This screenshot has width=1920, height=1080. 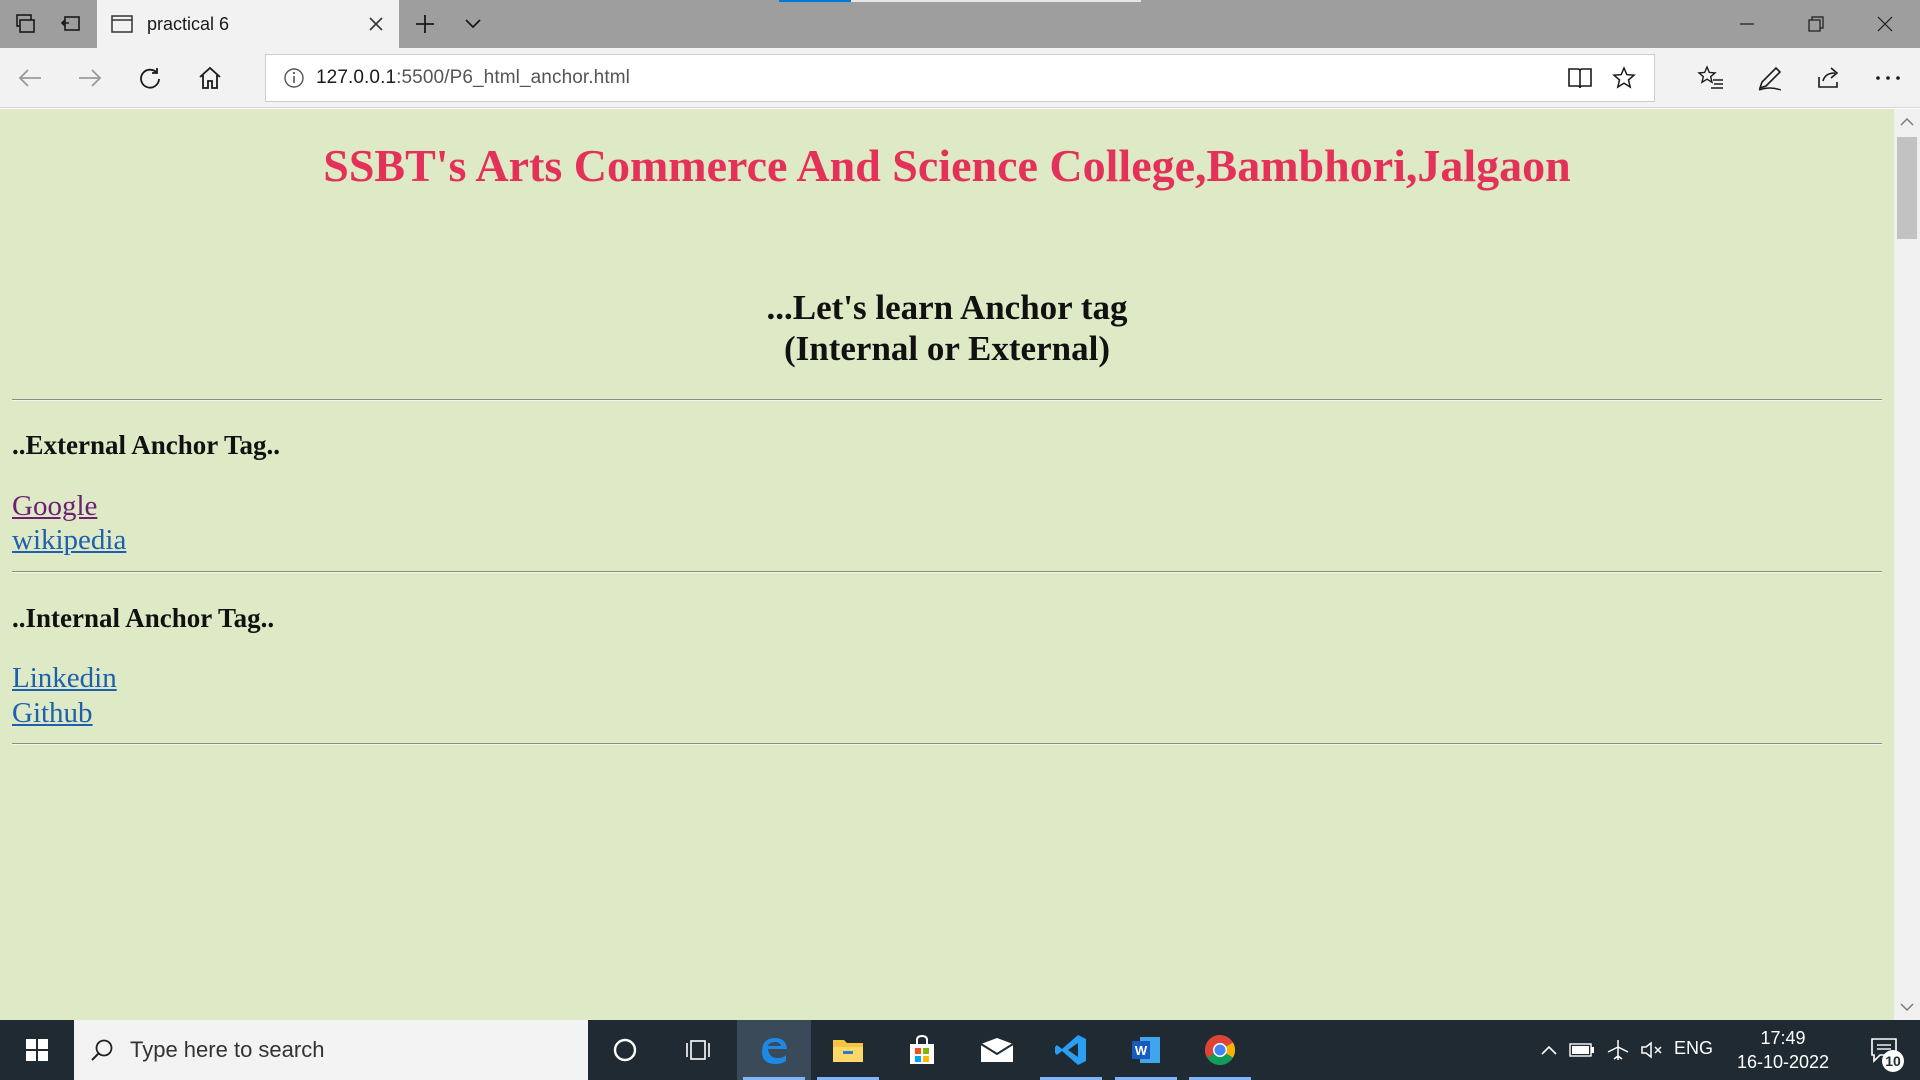 What do you see at coordinates (997, 1050) in the screenshot?
I see `mail-icon` at bounding box center [997, 1050].